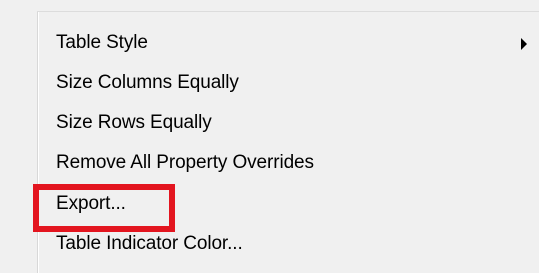 Image resolution: width=539 pixels, height=273 pixels. I want to click on chevron-right-icon, so click(524, 44).